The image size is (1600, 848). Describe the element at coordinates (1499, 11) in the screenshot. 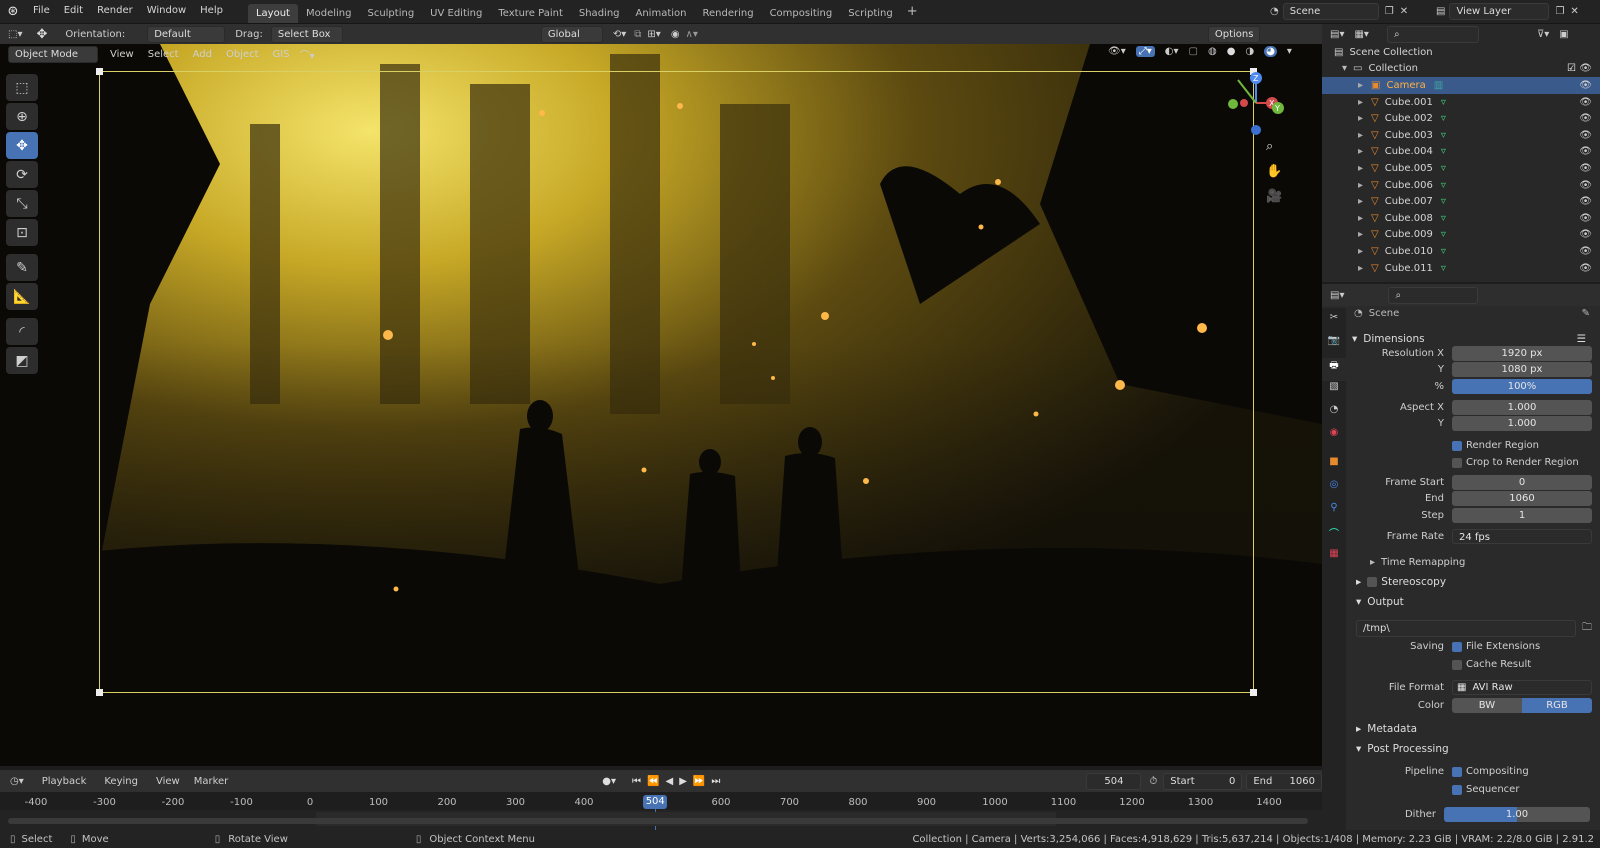

I see `view-layer-field: View Layer` at that location.